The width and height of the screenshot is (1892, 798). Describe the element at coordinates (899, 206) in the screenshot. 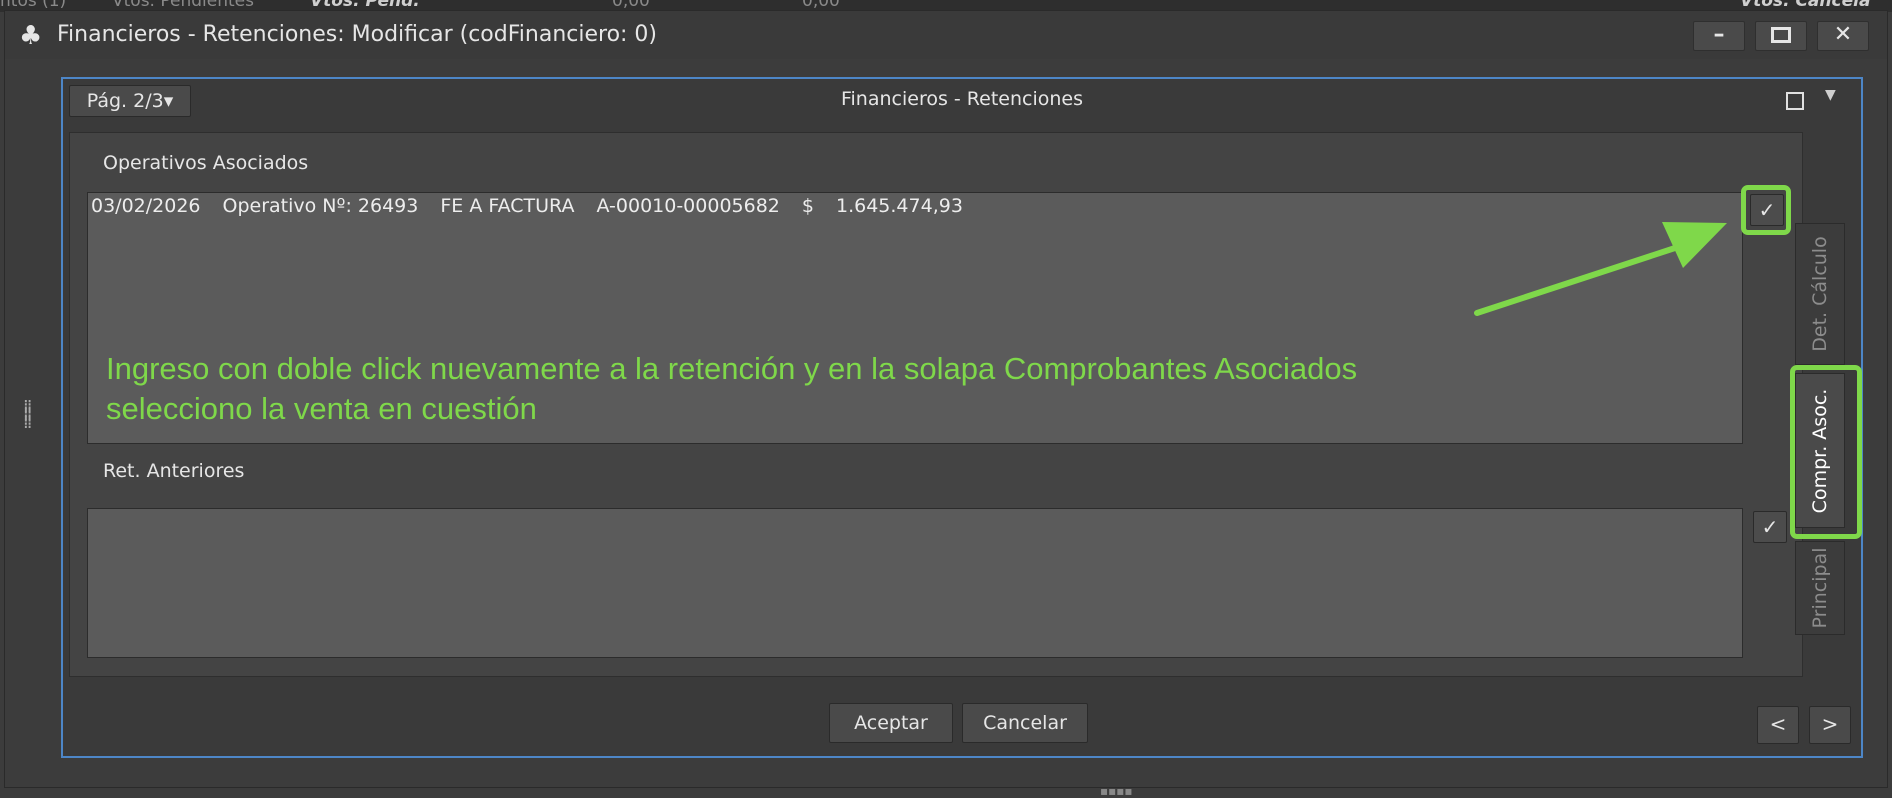

I see `row-amount: 1.645.474,93` at that location.